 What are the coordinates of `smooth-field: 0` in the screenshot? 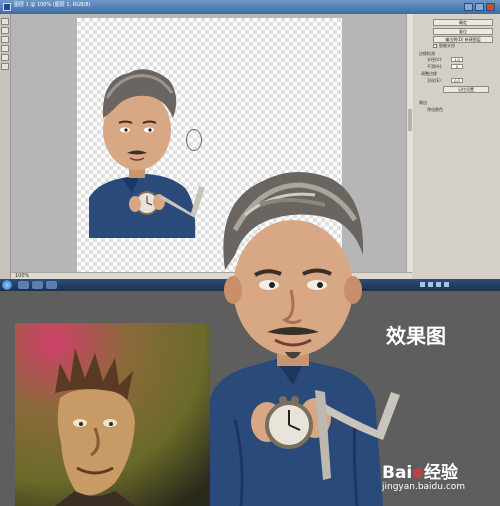 It's located at (457, 66).